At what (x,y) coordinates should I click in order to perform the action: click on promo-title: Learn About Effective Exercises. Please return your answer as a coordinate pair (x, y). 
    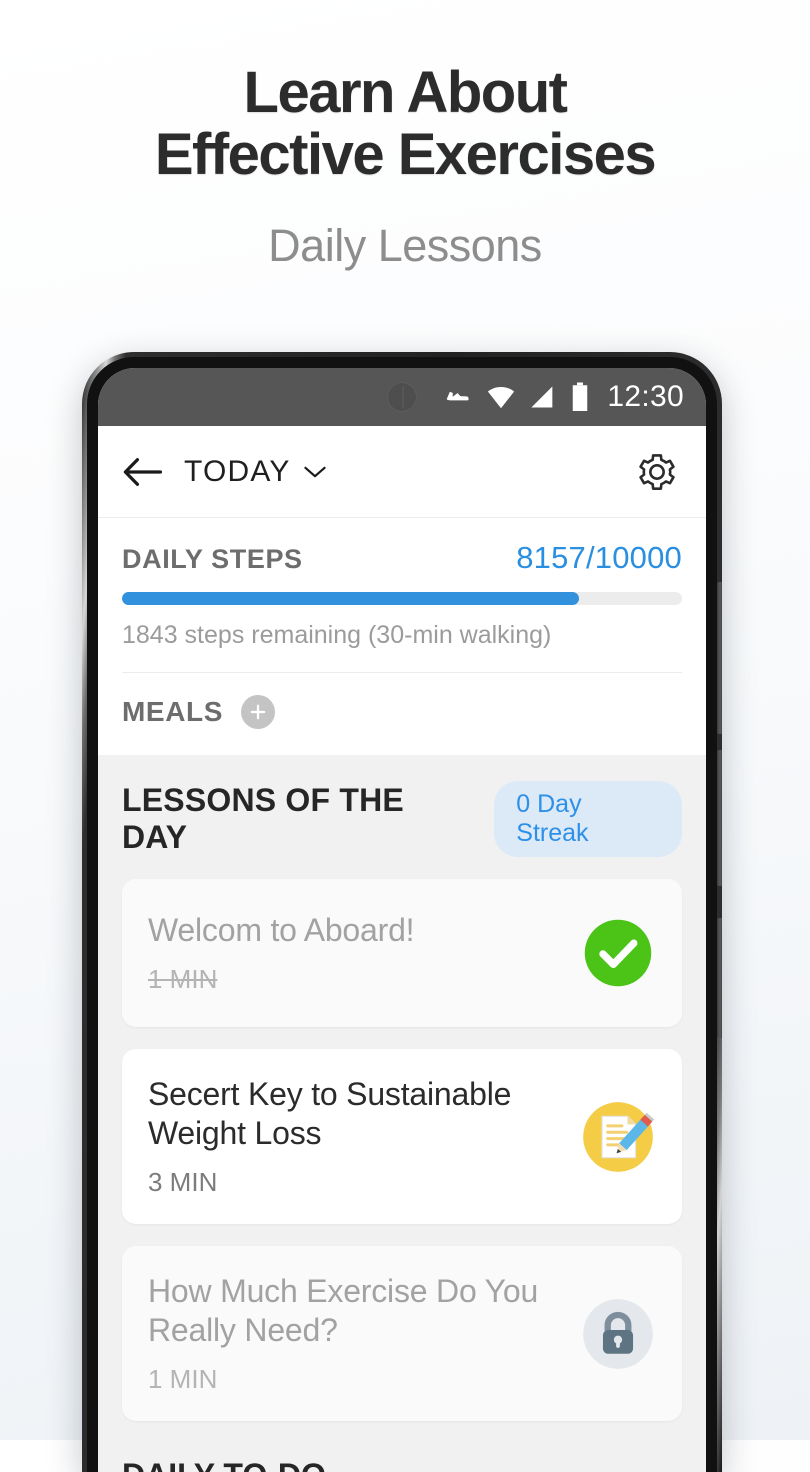
    Looking at the image, I should click on (405, 124).